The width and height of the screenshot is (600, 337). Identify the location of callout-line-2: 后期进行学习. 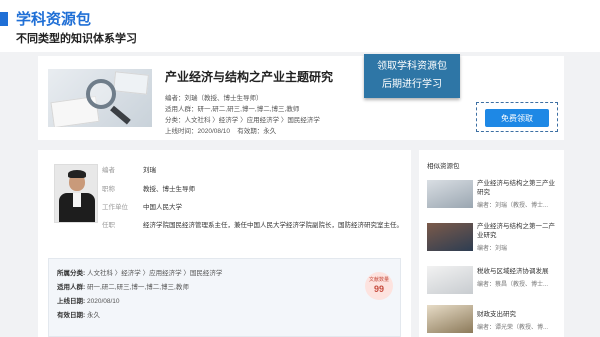
(412, 84).